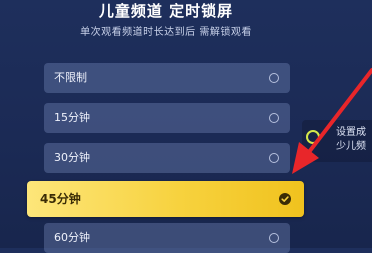 This screenshot has height=253, width=372. I want to click on option-label: 30分钟, so click(72, 157).